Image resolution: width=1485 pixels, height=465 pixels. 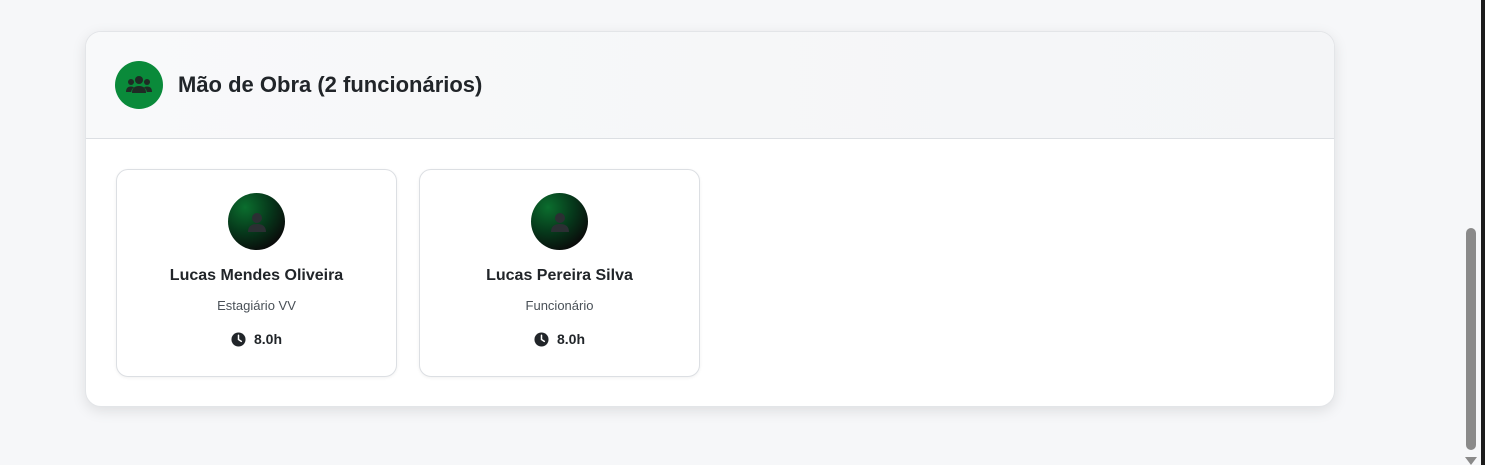 What do you see at coordinates (256, 305) in the screenshot?
I see `worker-role: Estagiário VV` at bounding box center [256, 305].